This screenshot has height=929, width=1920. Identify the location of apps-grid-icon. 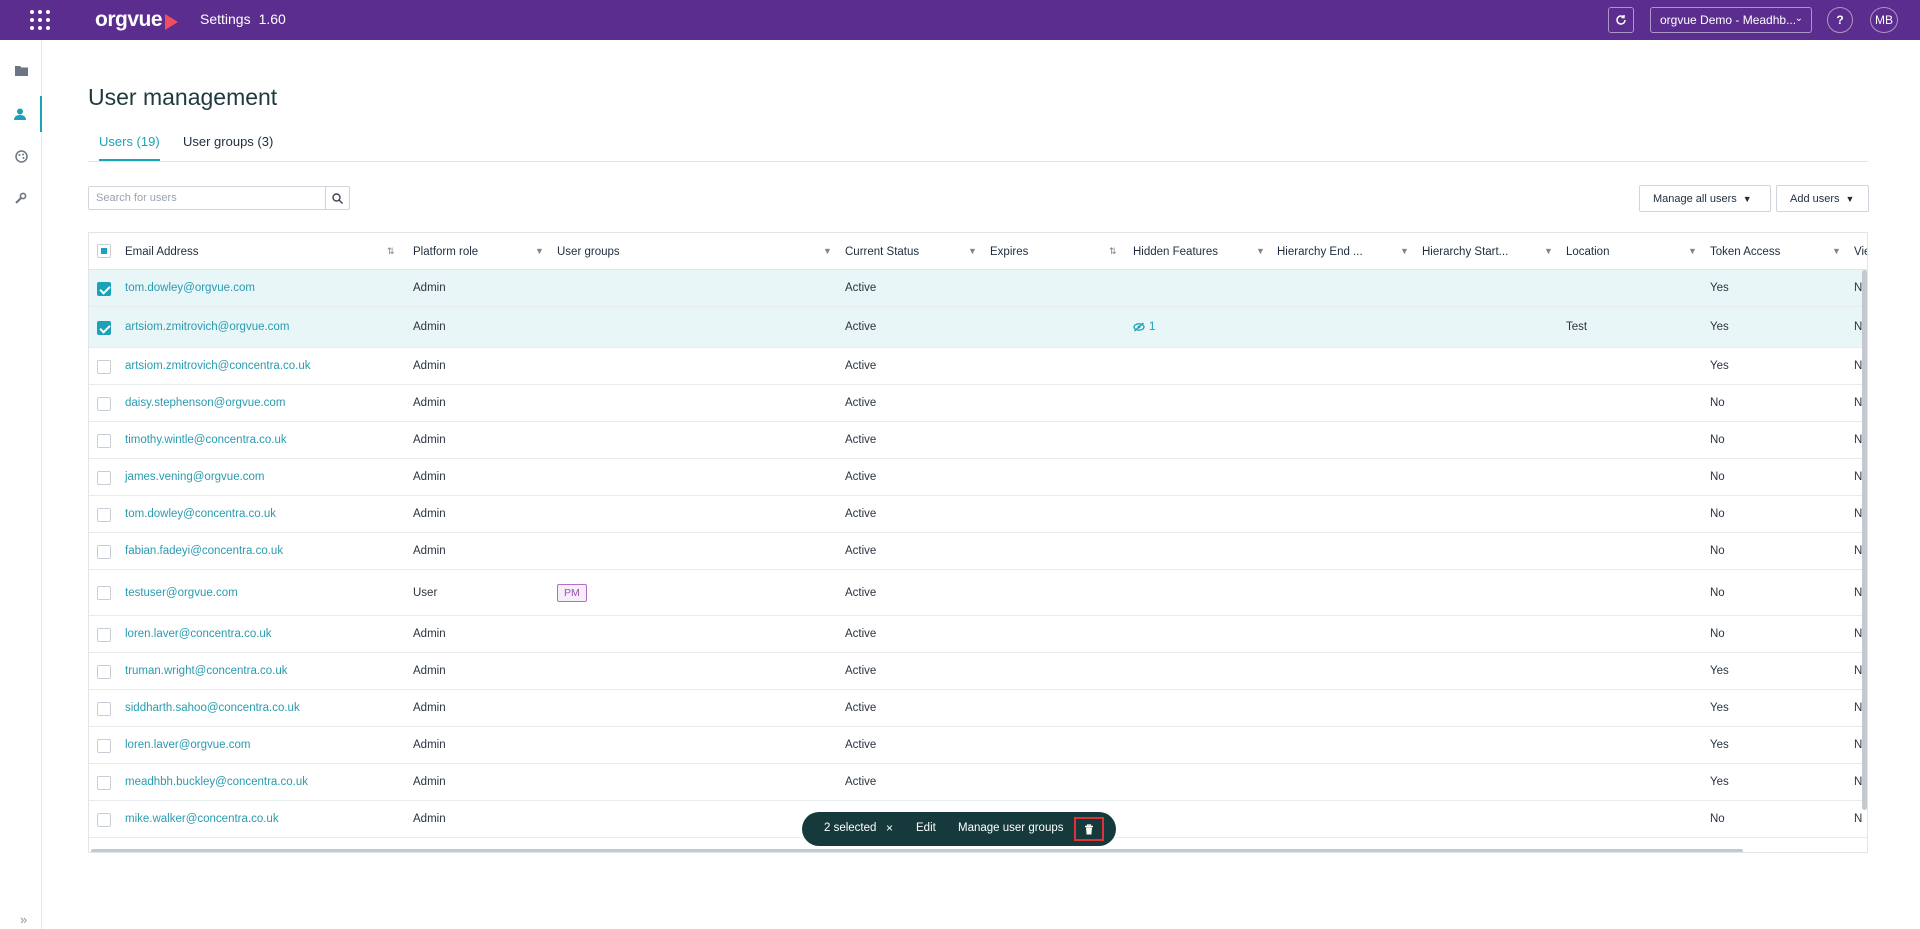
(40, 20).